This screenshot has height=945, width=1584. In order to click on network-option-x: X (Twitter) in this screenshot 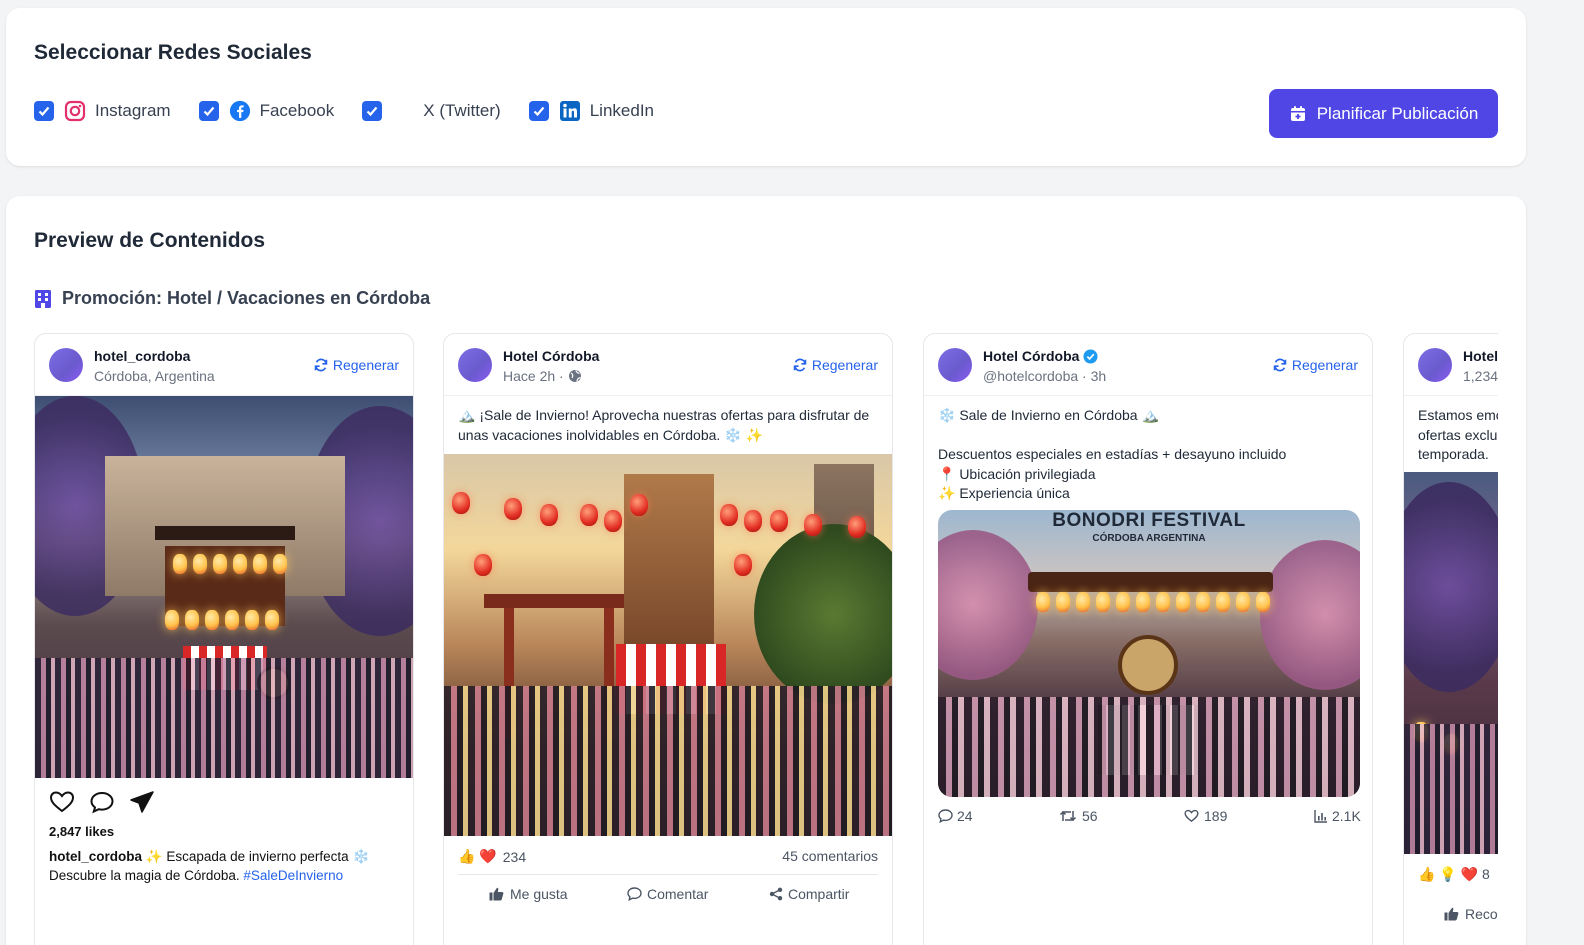, I will do `click(431, 111)`.